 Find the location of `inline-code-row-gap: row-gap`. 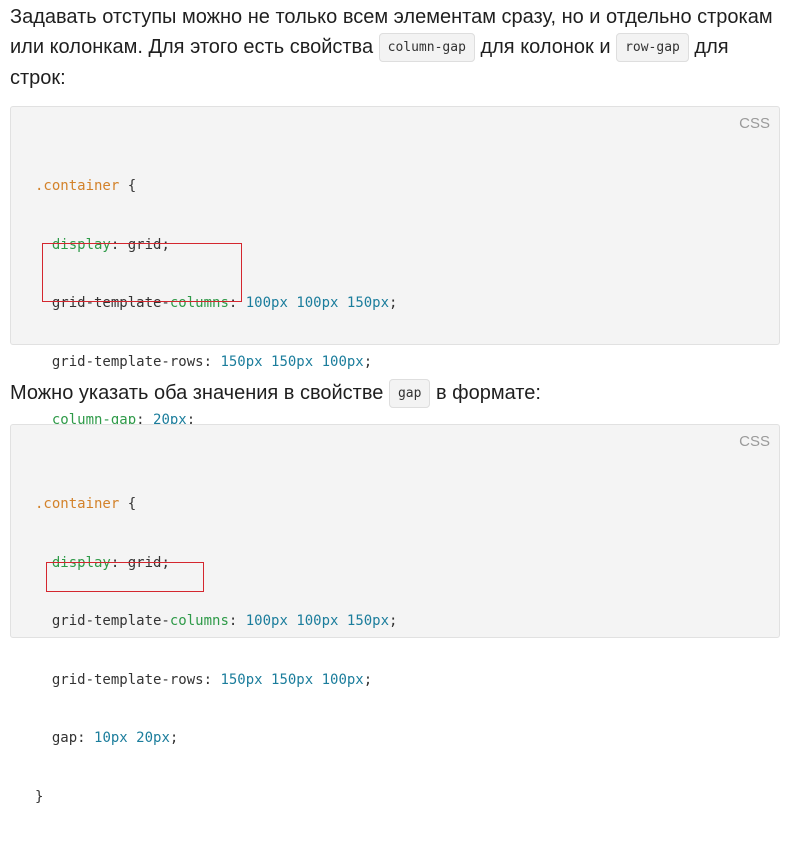

inline-code-row-gap: row-gap is located at coordinates (652, 47).